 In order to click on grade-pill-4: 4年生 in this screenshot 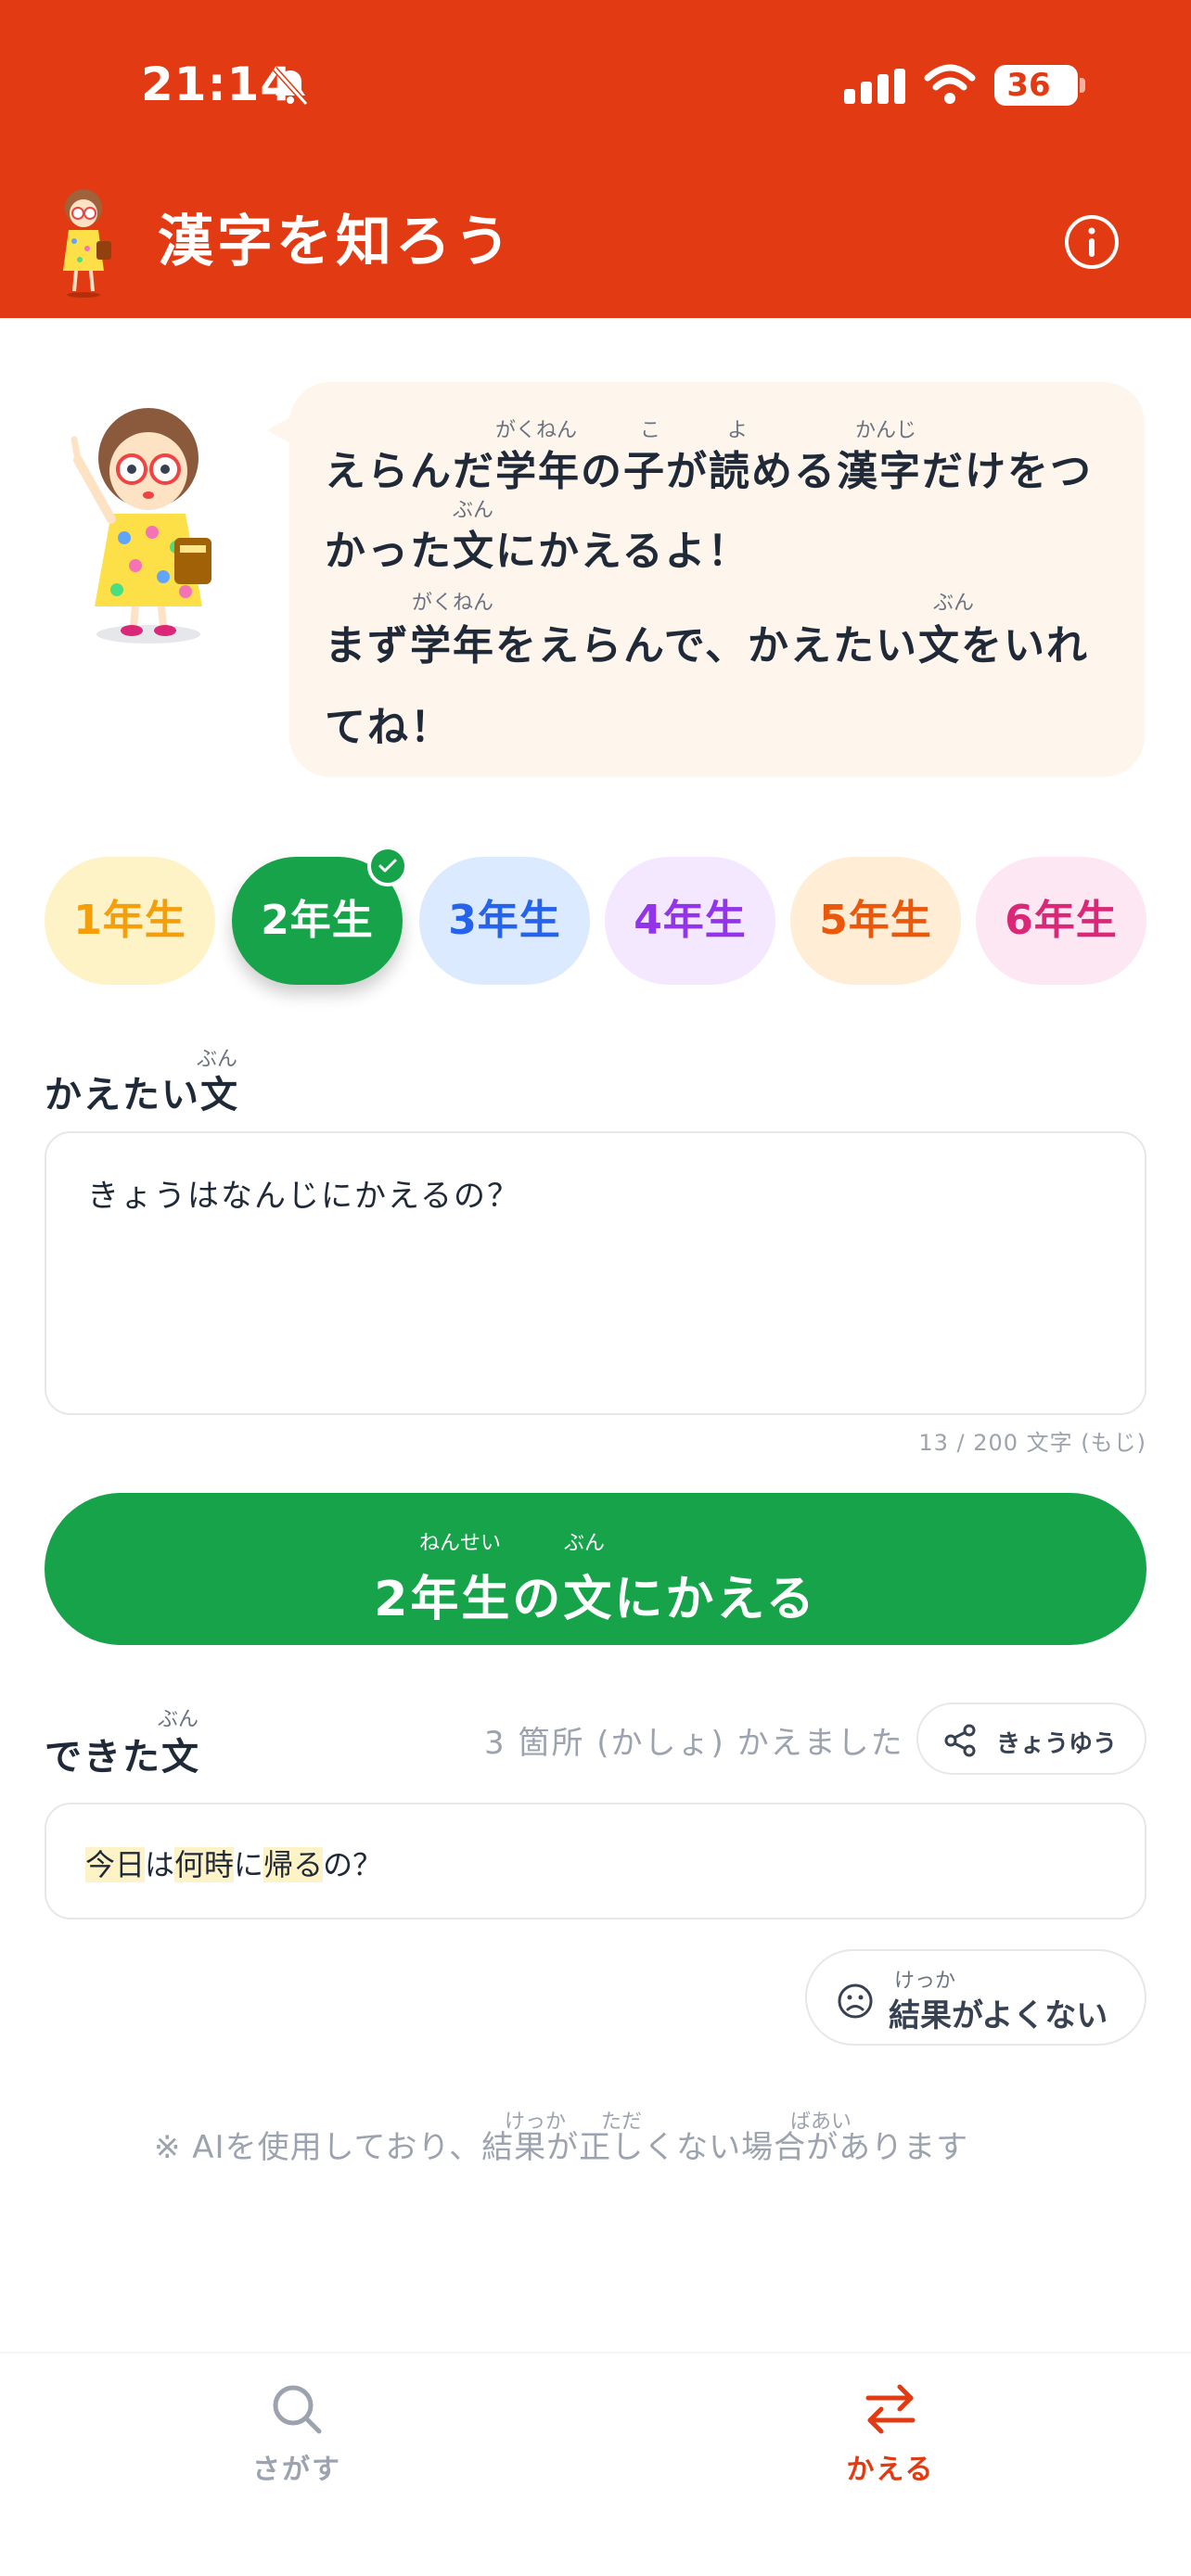, I will do `click(690, 921)`.